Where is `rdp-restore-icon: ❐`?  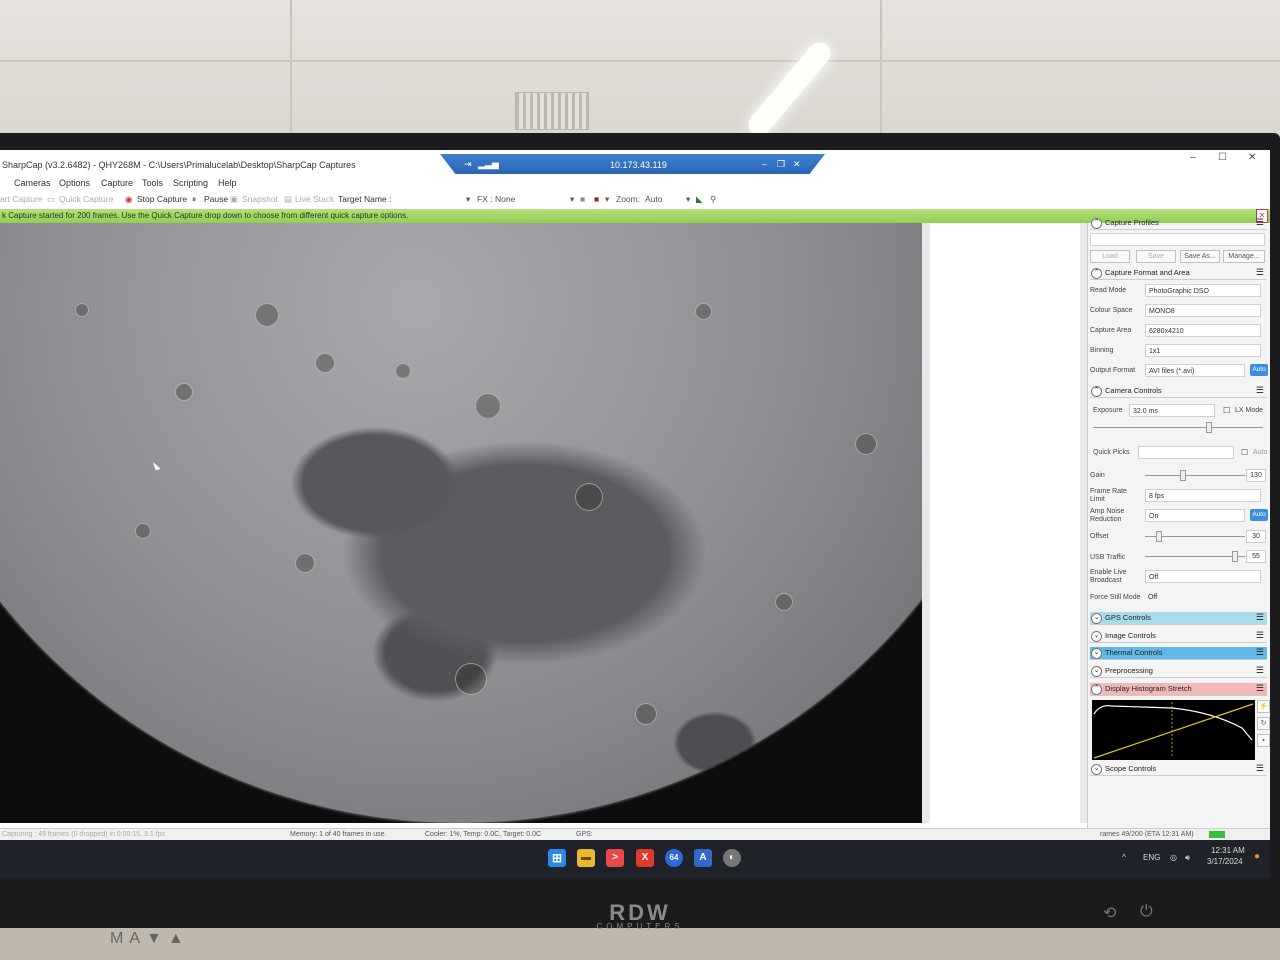 rdp-restore-icon: ❐ is located at coordinates (781, 164).